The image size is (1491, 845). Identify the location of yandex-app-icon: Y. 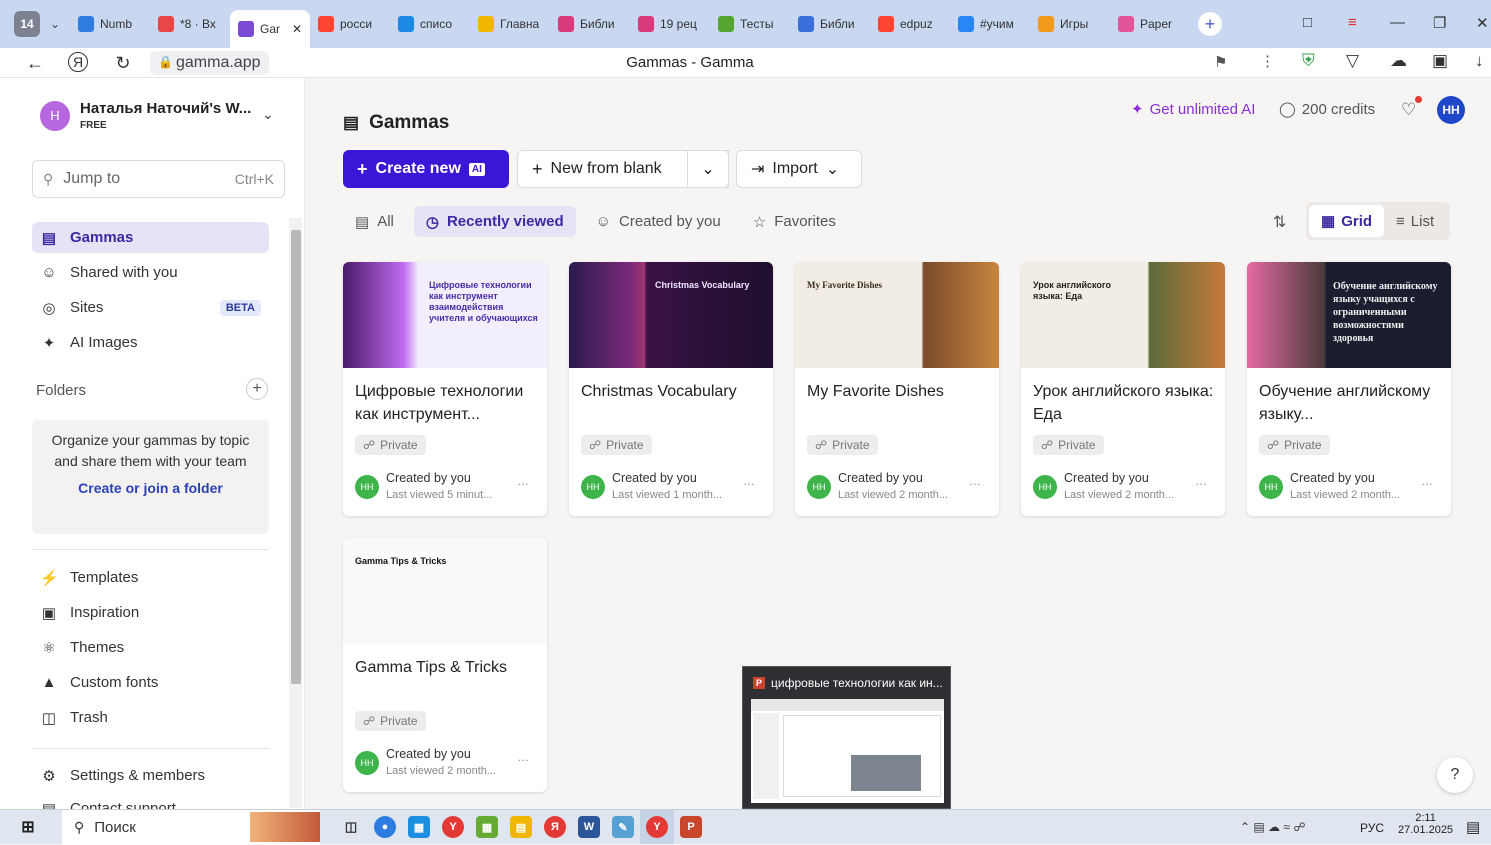
(453, 827).